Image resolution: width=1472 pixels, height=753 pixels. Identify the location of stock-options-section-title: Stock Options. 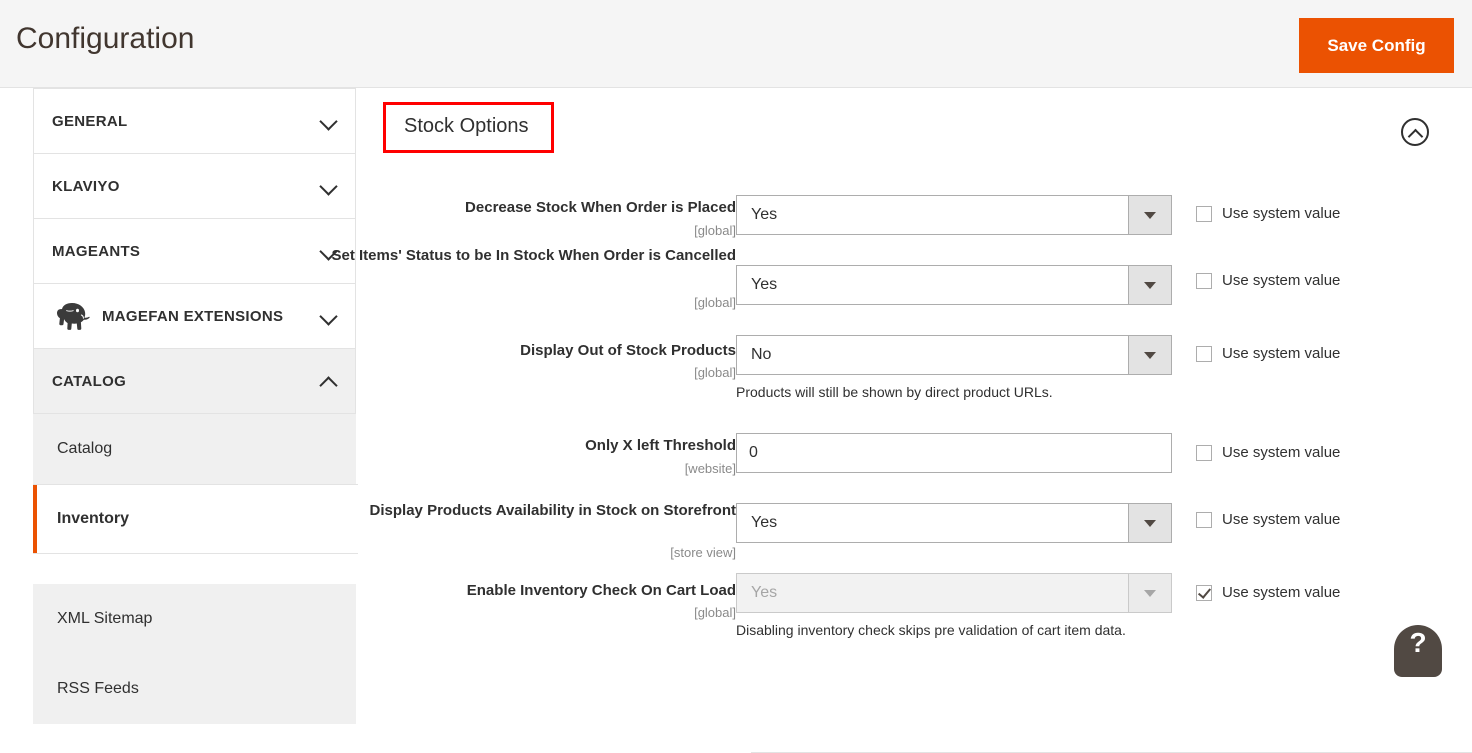
(468, 127).